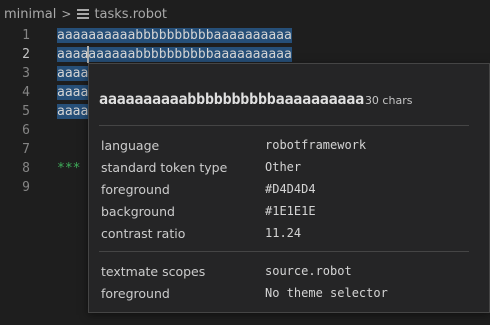  What do you see at coordinates (26, 130) in the screenshot?
I see `line-number: 6` at bounding box center [26, 130].